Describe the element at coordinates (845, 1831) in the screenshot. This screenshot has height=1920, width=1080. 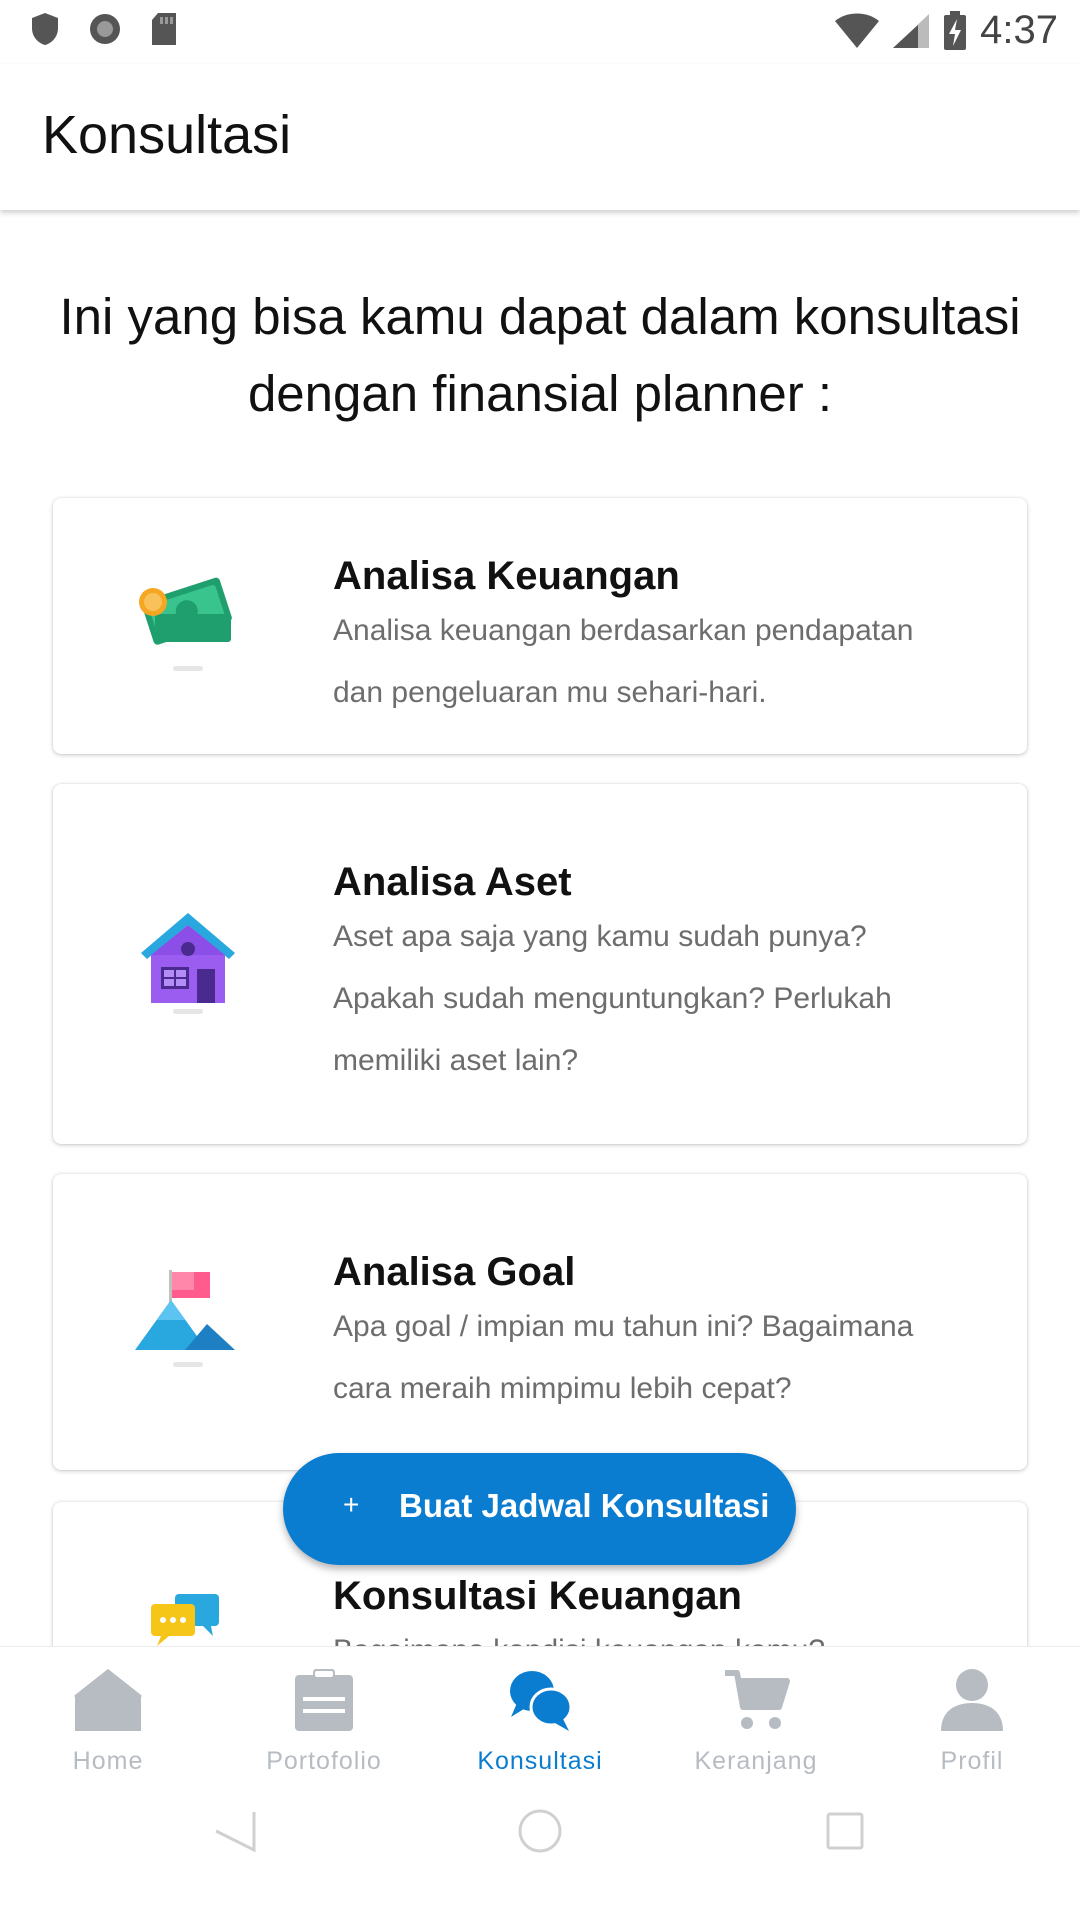
I see `recents-icon` at that location.